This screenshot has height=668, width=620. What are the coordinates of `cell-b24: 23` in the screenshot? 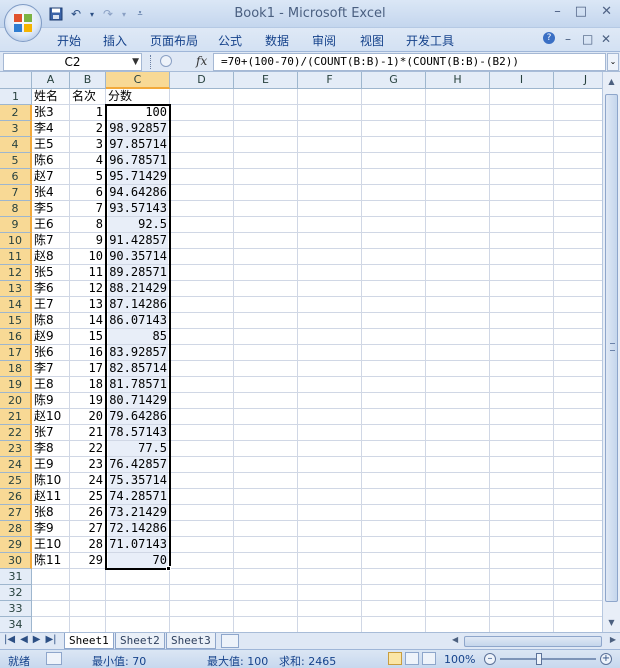 It's located at (88, 465).